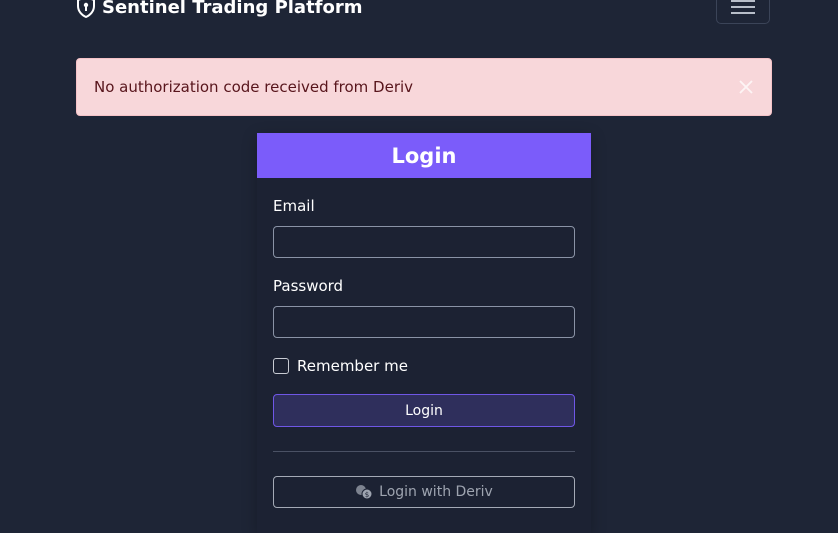 This screenshot has height=533, width=838. I want to click on divider, so click(424, 451).